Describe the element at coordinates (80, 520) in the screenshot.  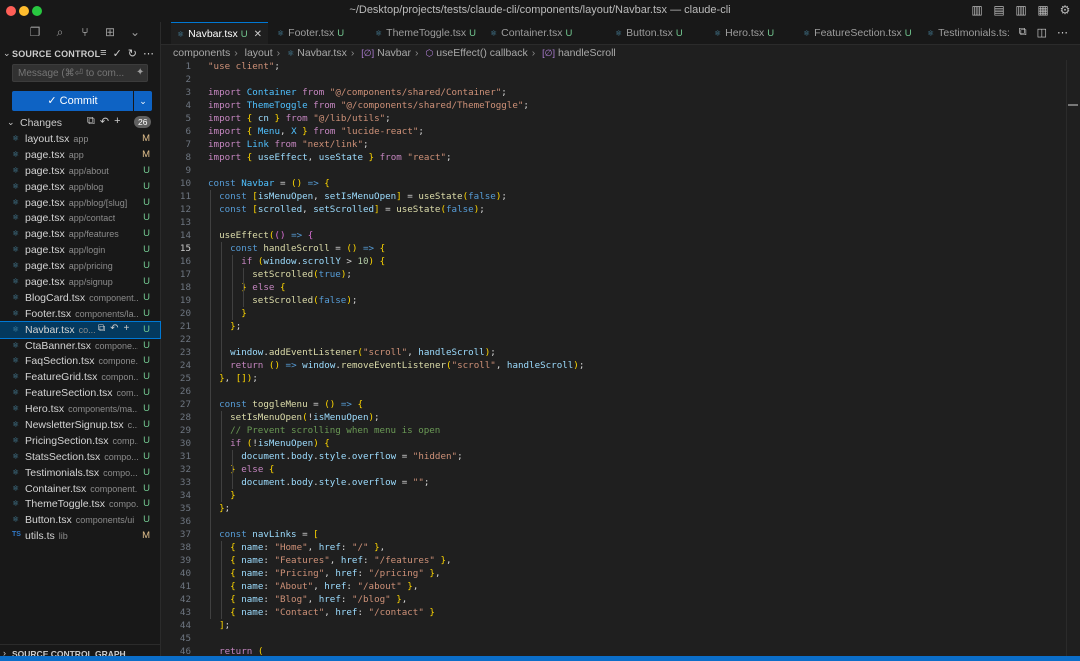
I see `changed-file-row: ⚛ Button.tsx components/ui U` at that location.